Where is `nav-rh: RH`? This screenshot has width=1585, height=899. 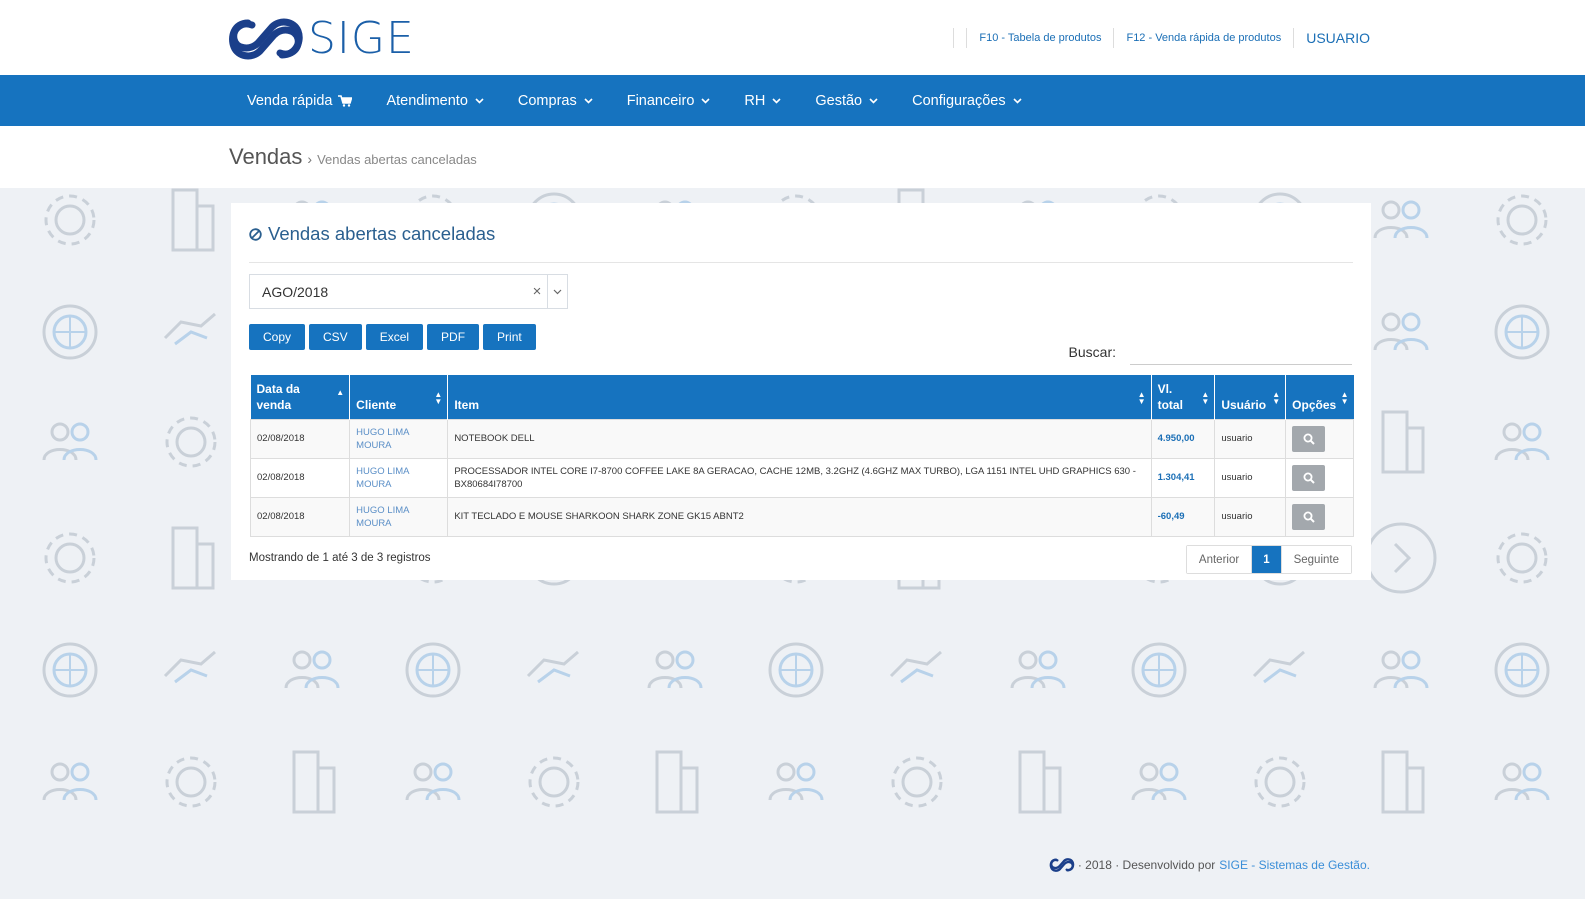 nav-rh: RH is located at coordinates (762, 100).